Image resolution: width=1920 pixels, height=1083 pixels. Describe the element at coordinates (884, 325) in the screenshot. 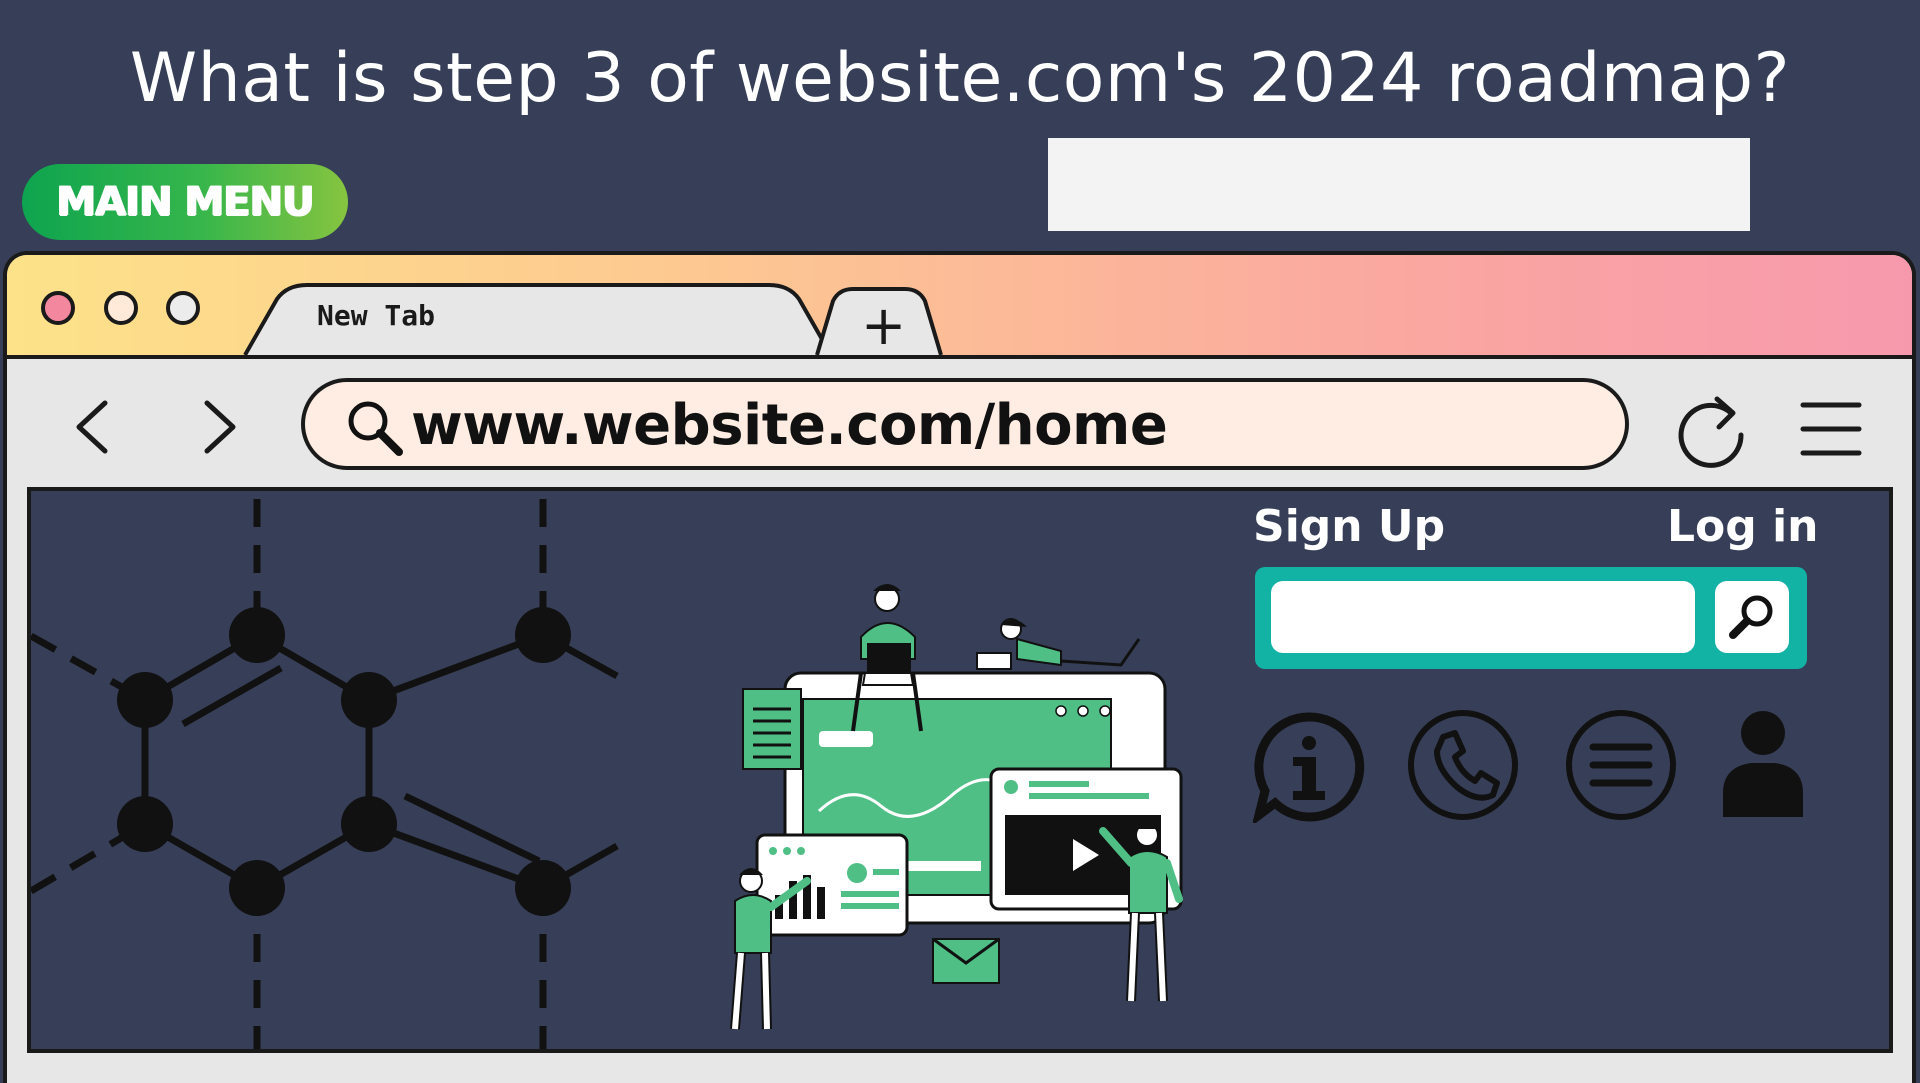

I see `plus-icon: +` at that location.